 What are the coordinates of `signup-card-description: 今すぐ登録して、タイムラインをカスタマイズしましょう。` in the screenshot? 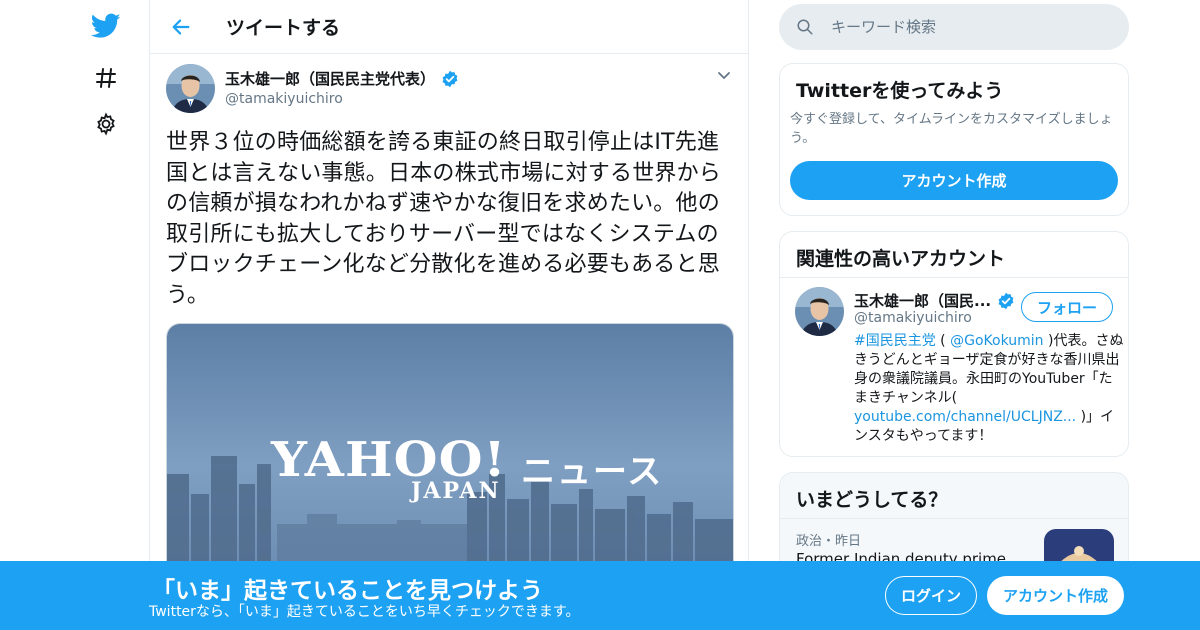 It's located at (951, 129).